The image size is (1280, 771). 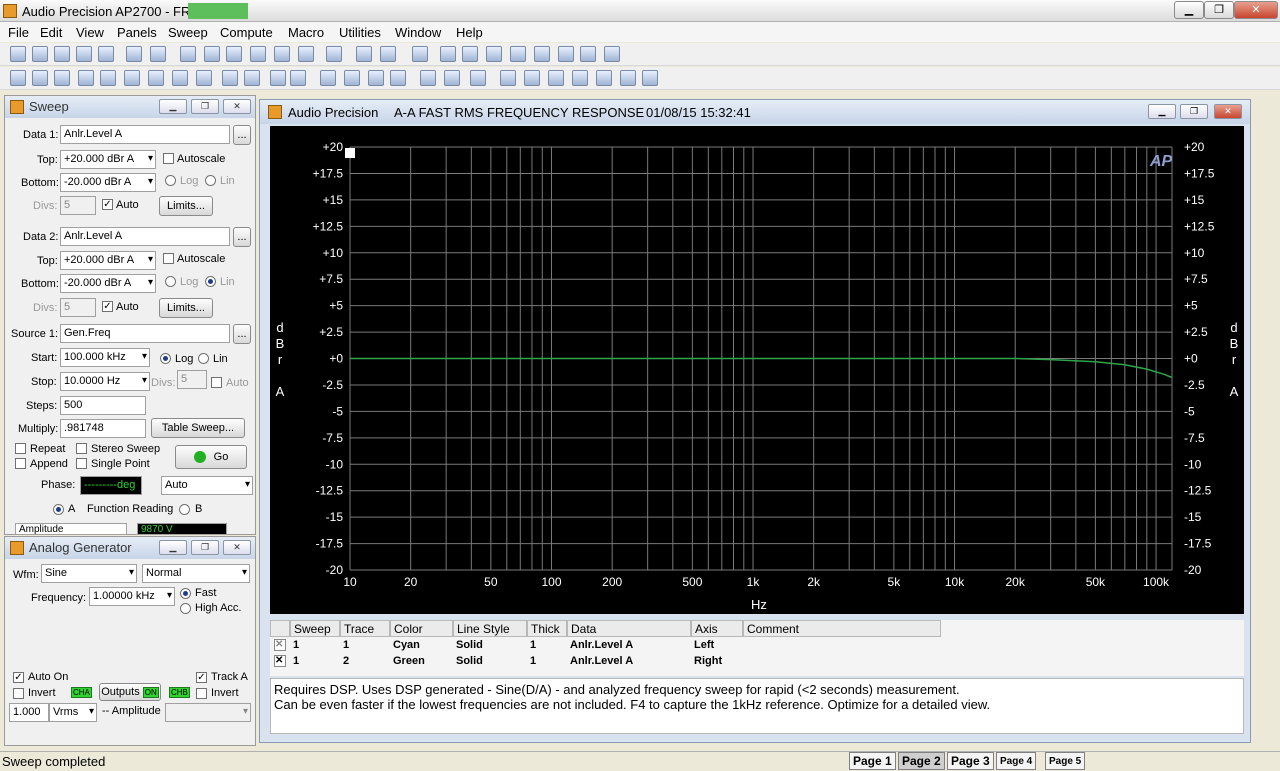 I want to click on col-trace: Trace, so click(x=365, y=628).